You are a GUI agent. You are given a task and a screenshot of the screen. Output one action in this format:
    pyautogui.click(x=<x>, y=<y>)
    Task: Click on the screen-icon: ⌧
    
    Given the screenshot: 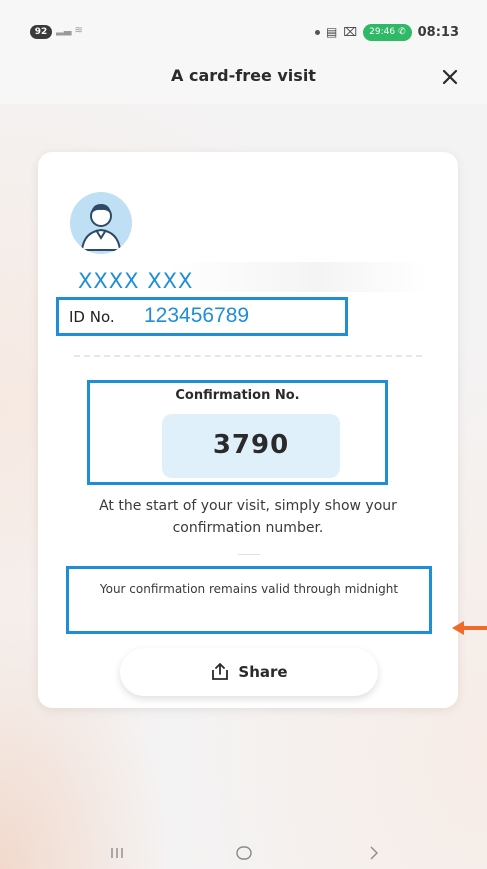 What is the action you would take?
    pyautogui.click(x=350, y=32)
    